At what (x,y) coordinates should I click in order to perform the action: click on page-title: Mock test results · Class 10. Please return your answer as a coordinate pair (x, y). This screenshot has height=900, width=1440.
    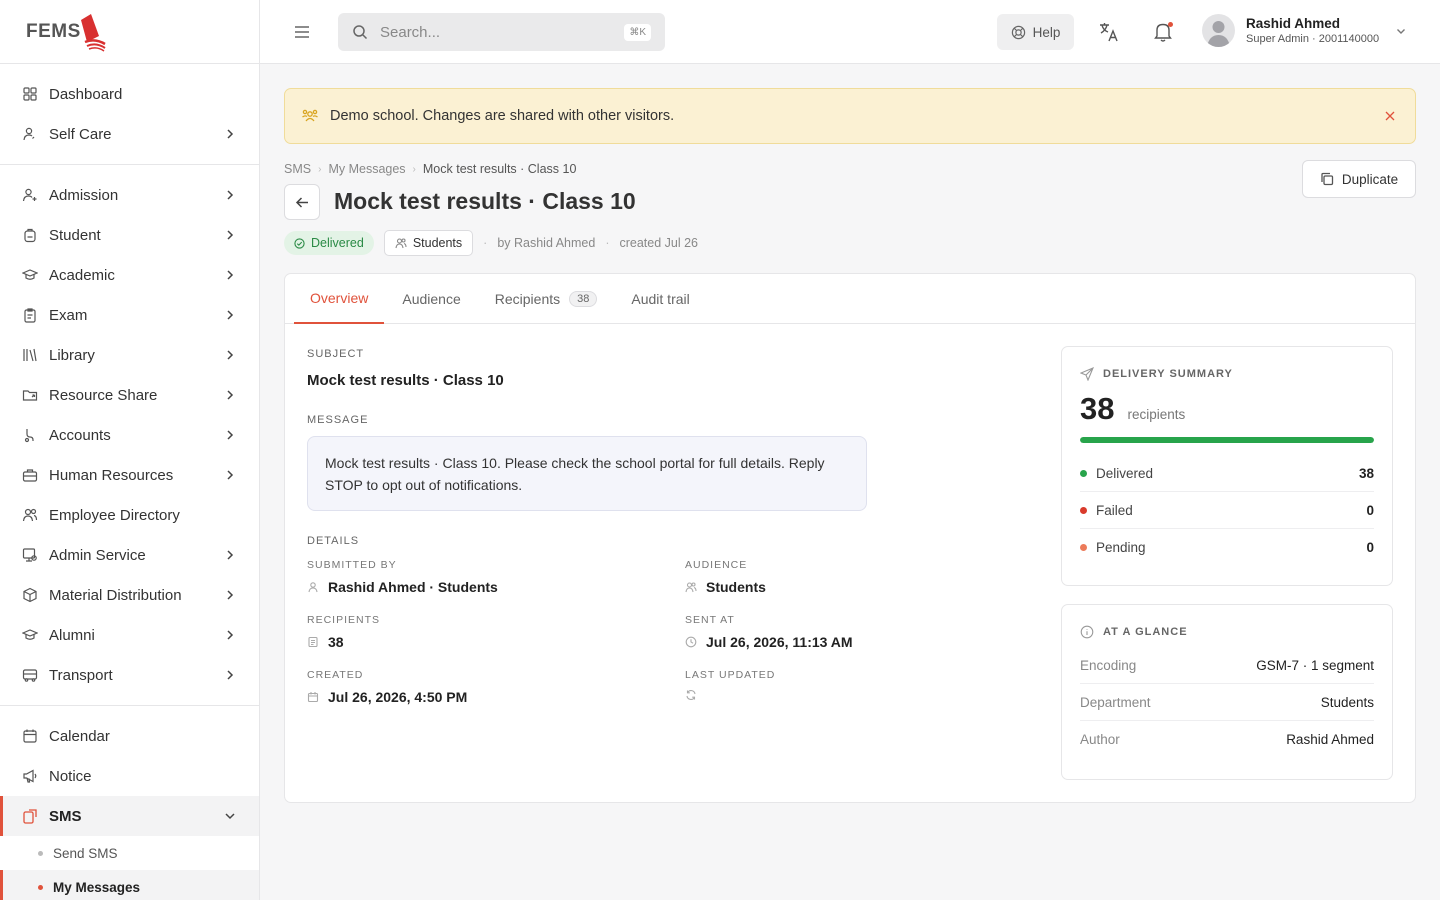
    Looking at the image, I should click on (485, 201).